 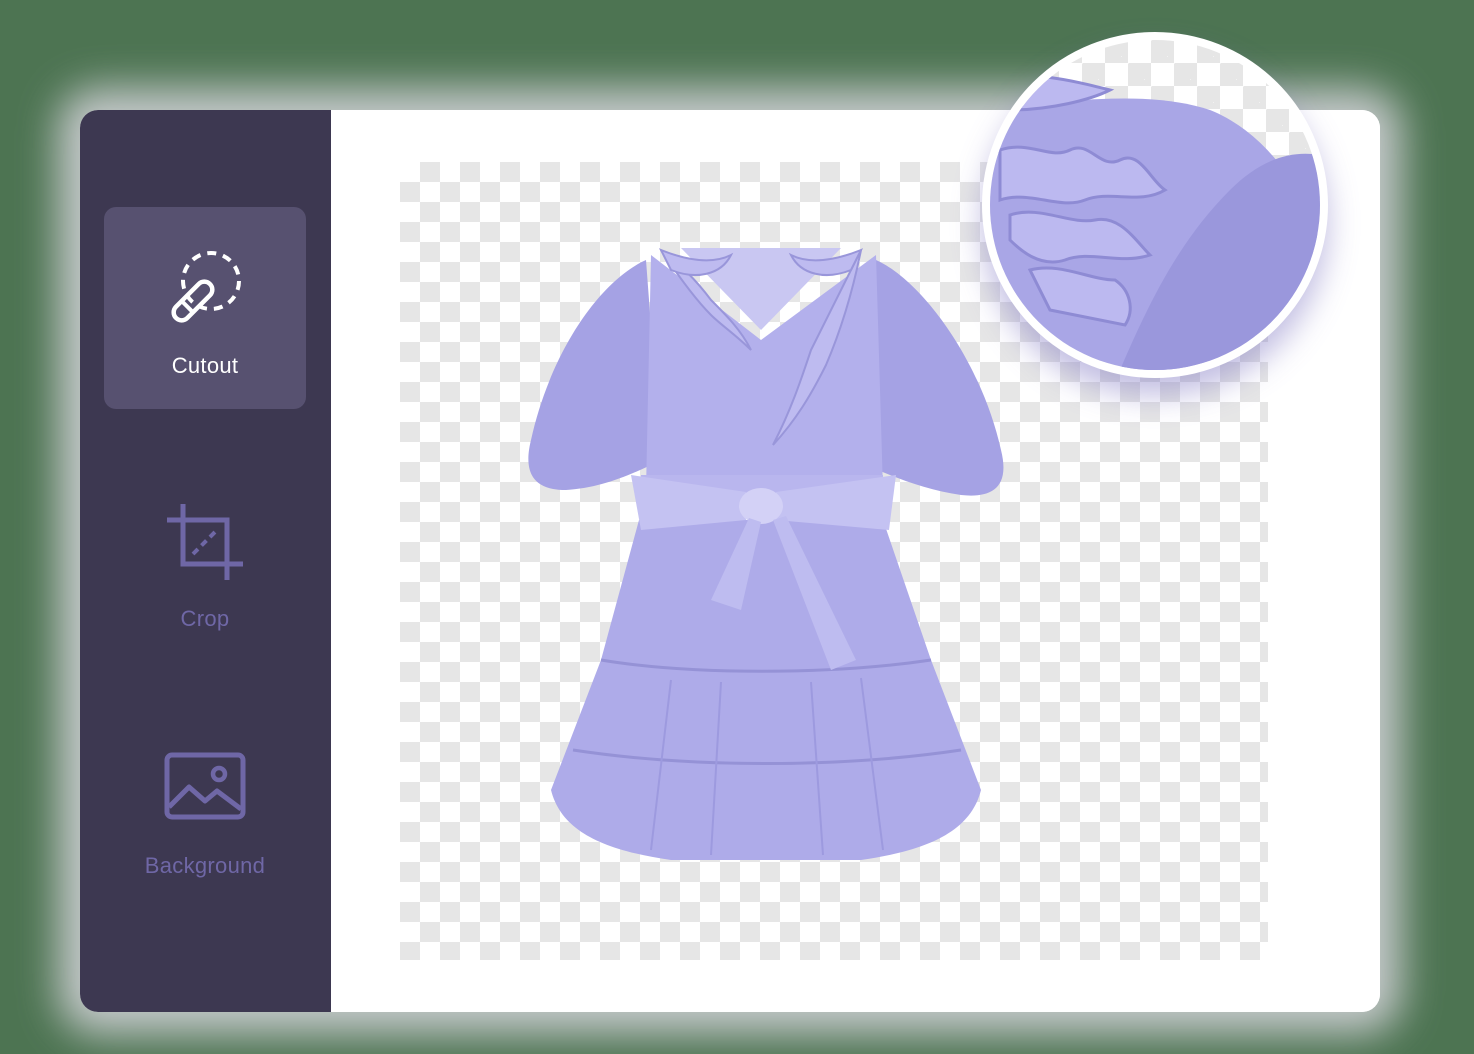 What do you see at coordinates (205, 542) in the screenshot?
I see `crop-icon` at bounding box center [205, 542].